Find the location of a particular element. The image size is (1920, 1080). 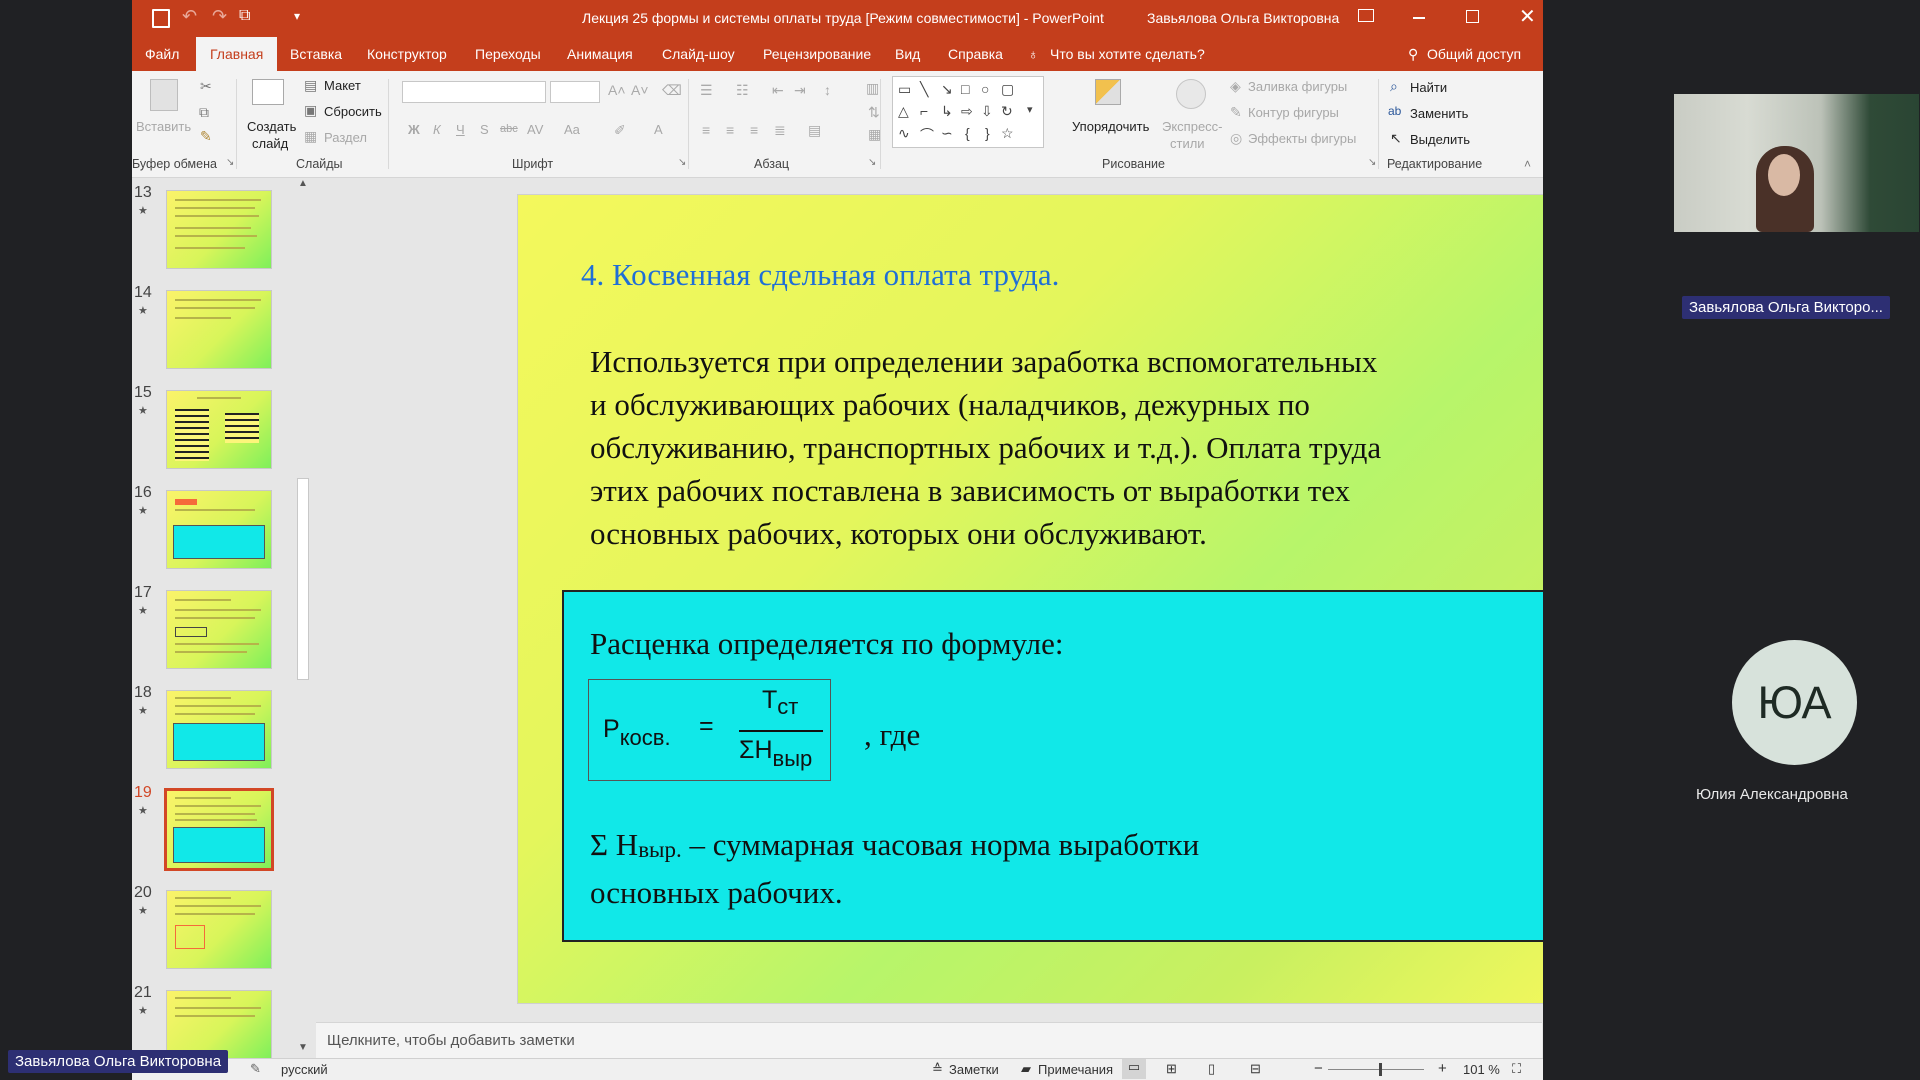

paste-icon is located at coordinates (164, 95).